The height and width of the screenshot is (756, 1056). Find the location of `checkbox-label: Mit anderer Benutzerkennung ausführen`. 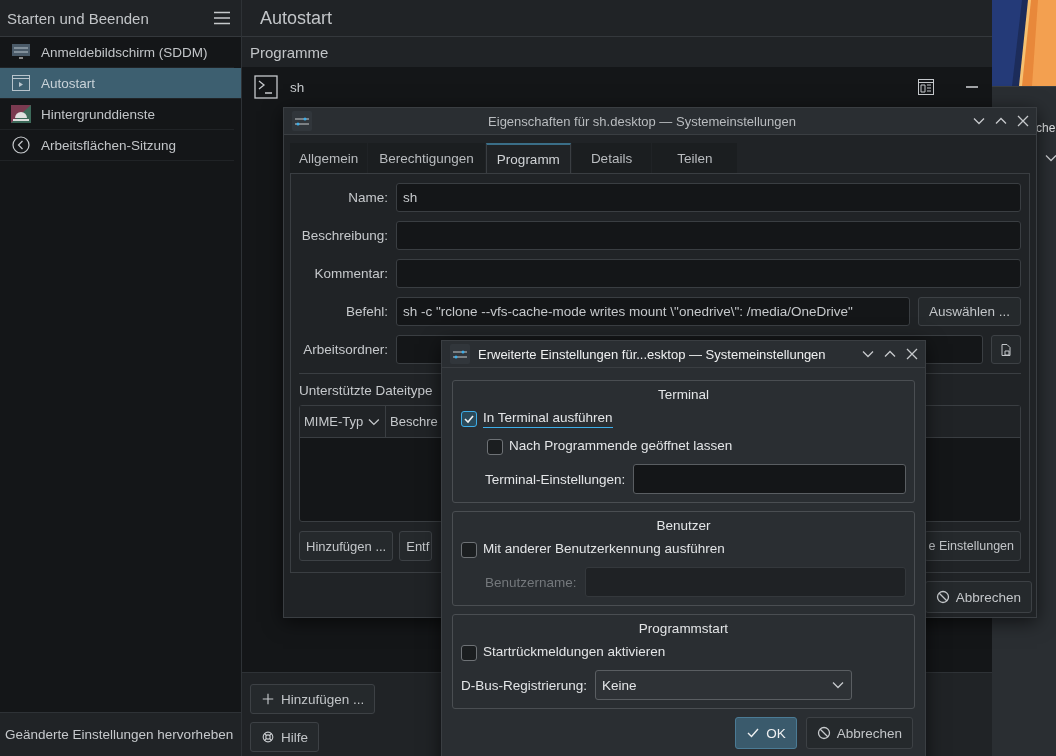

checkbox-label: Mit anderer Benutzerkennung ausführen is located at coordinates (604, 550).